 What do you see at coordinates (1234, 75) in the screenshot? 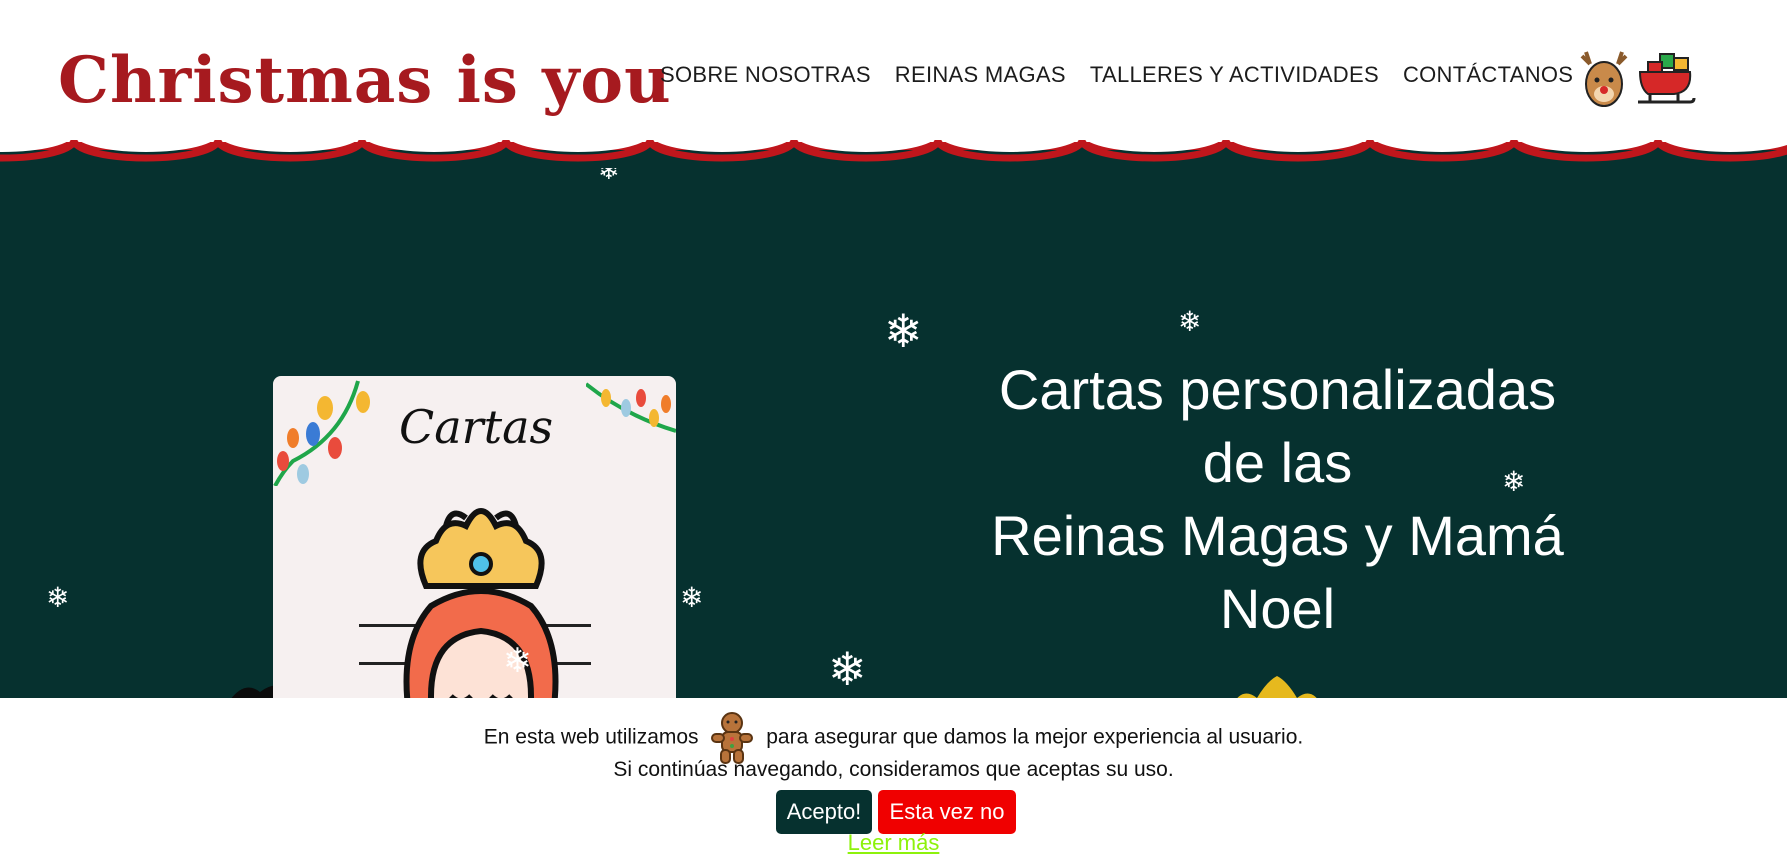
I see `nav-item-talleres-actividades: TALLERES Y ACTIVIDADES` at bounding box center [1234, 75].